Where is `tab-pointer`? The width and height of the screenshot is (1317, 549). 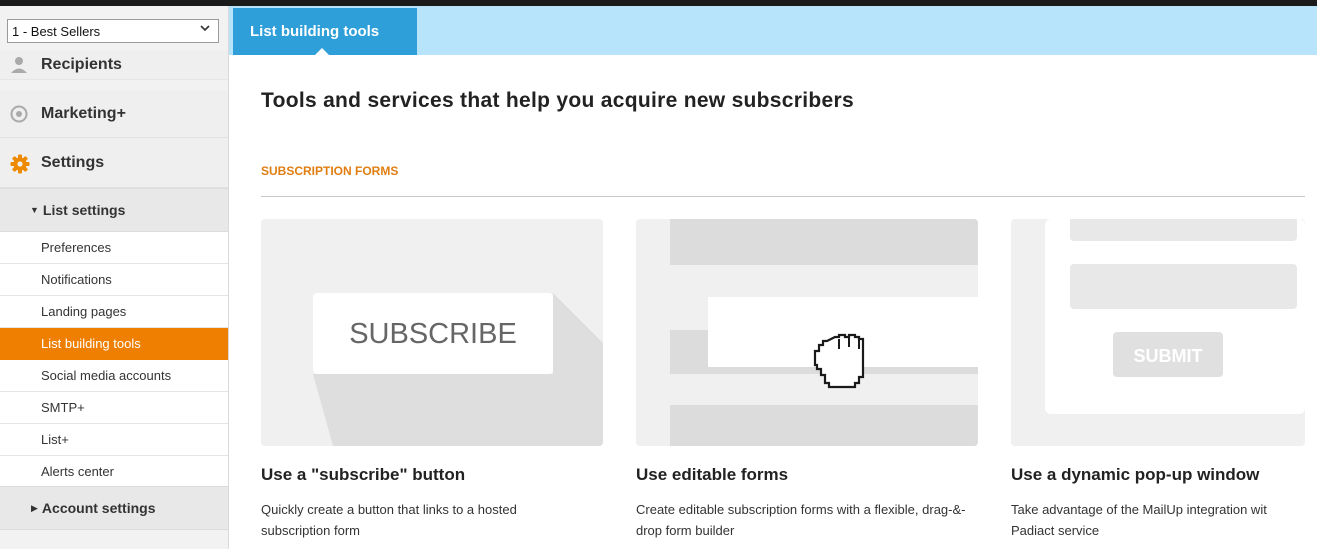 tab-pointer is located at coordinates (322, 51).